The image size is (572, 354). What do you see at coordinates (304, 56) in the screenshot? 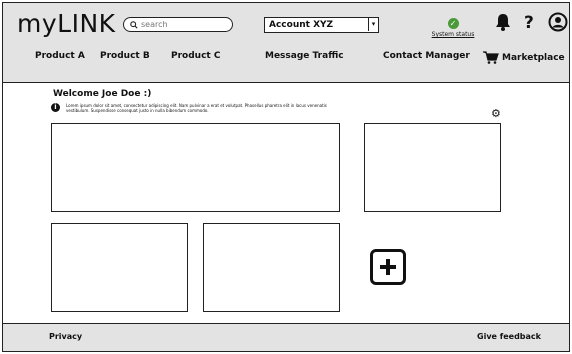
I see `nav-message-traffic: Message Traffic` at bounding box center [304, 56].